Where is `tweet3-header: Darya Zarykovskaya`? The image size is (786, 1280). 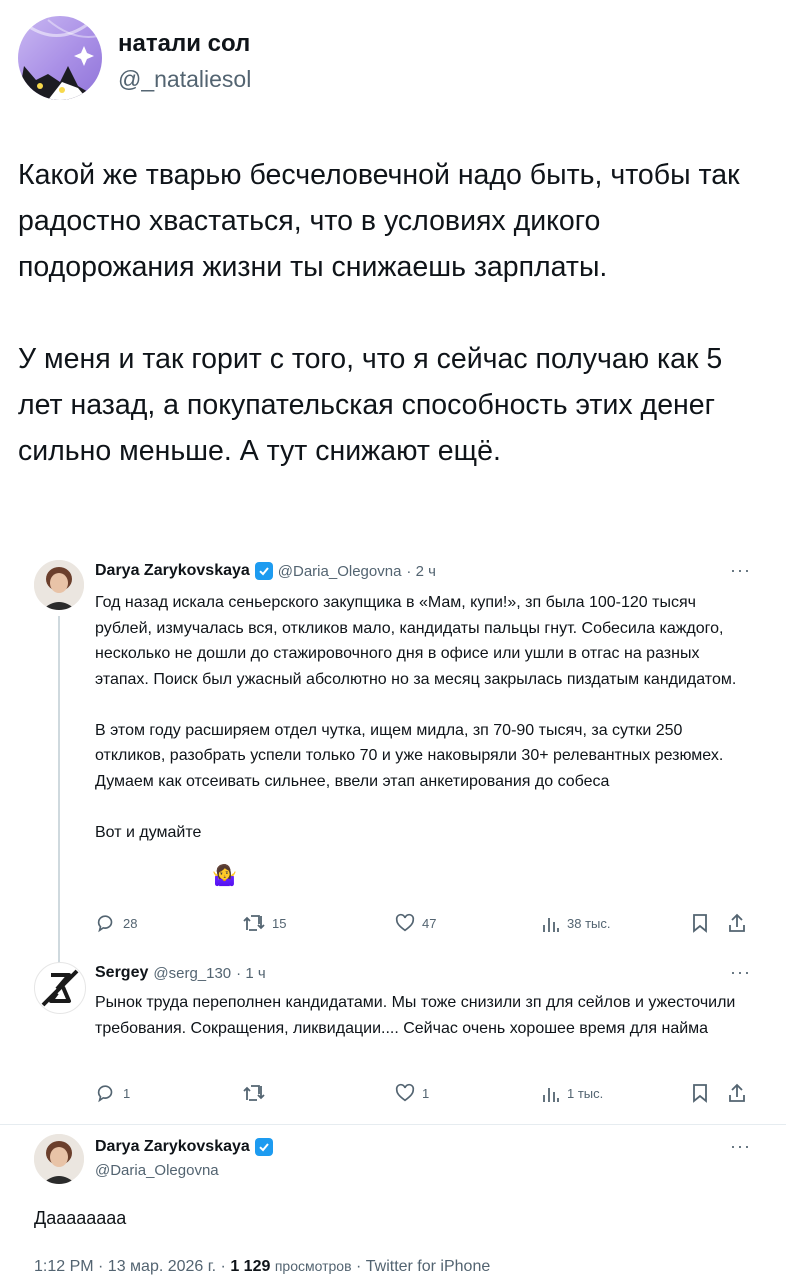
tweet3-header: Darya Zarykovskaya is located at coordinates (184, 1147).